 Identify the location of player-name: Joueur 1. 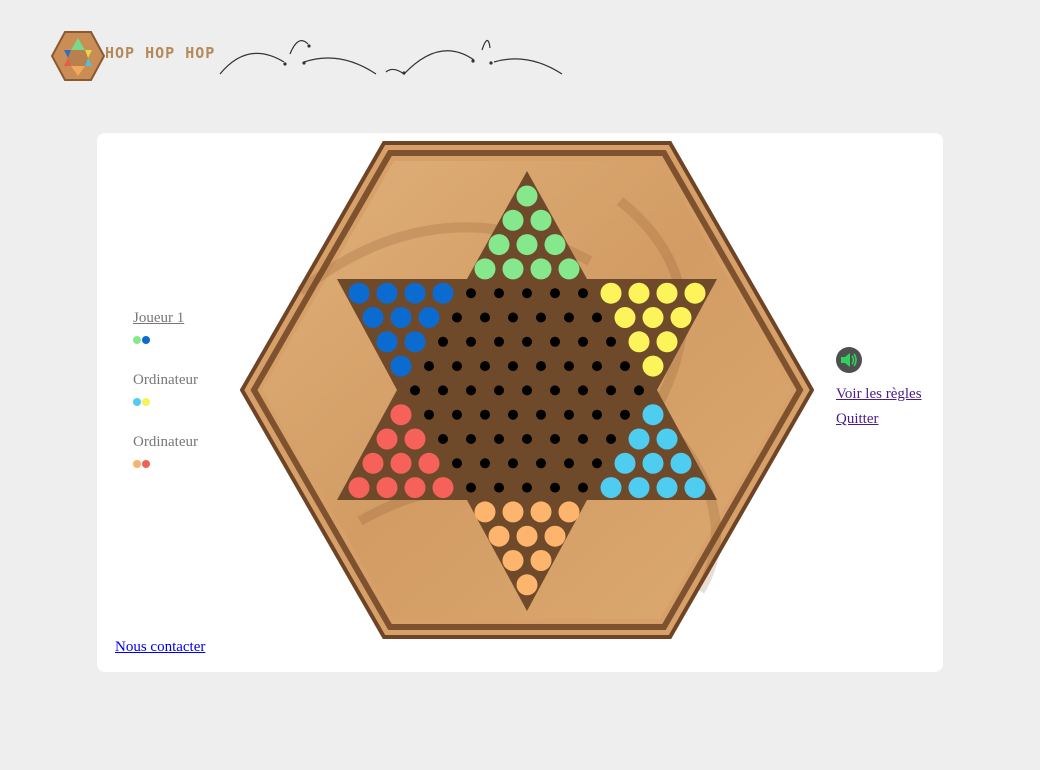
(193, 318).